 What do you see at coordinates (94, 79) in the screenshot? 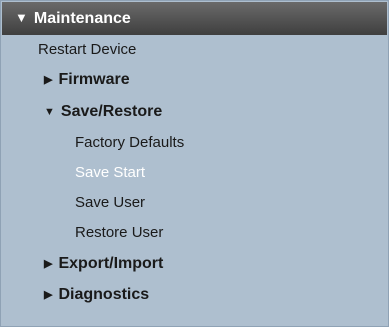
I see `menu-item-label: Firmware` at bounding box center [94, 79].